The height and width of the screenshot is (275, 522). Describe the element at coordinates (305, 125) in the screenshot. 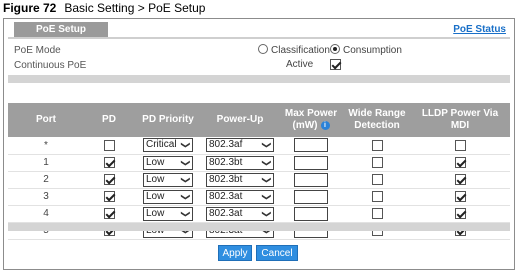

I see `max-power-line2: (mW)` at that location.